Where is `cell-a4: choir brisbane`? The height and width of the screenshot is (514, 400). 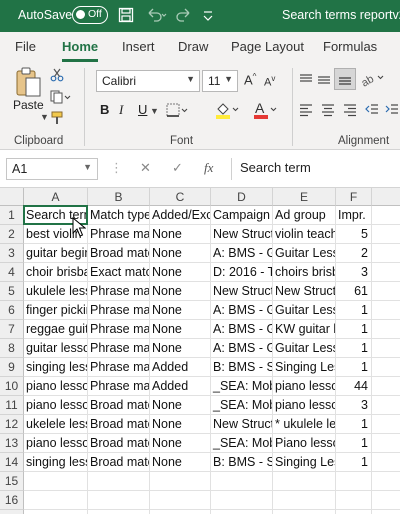 cell-a4: choir brisbane is located at coordinates (56, 272).